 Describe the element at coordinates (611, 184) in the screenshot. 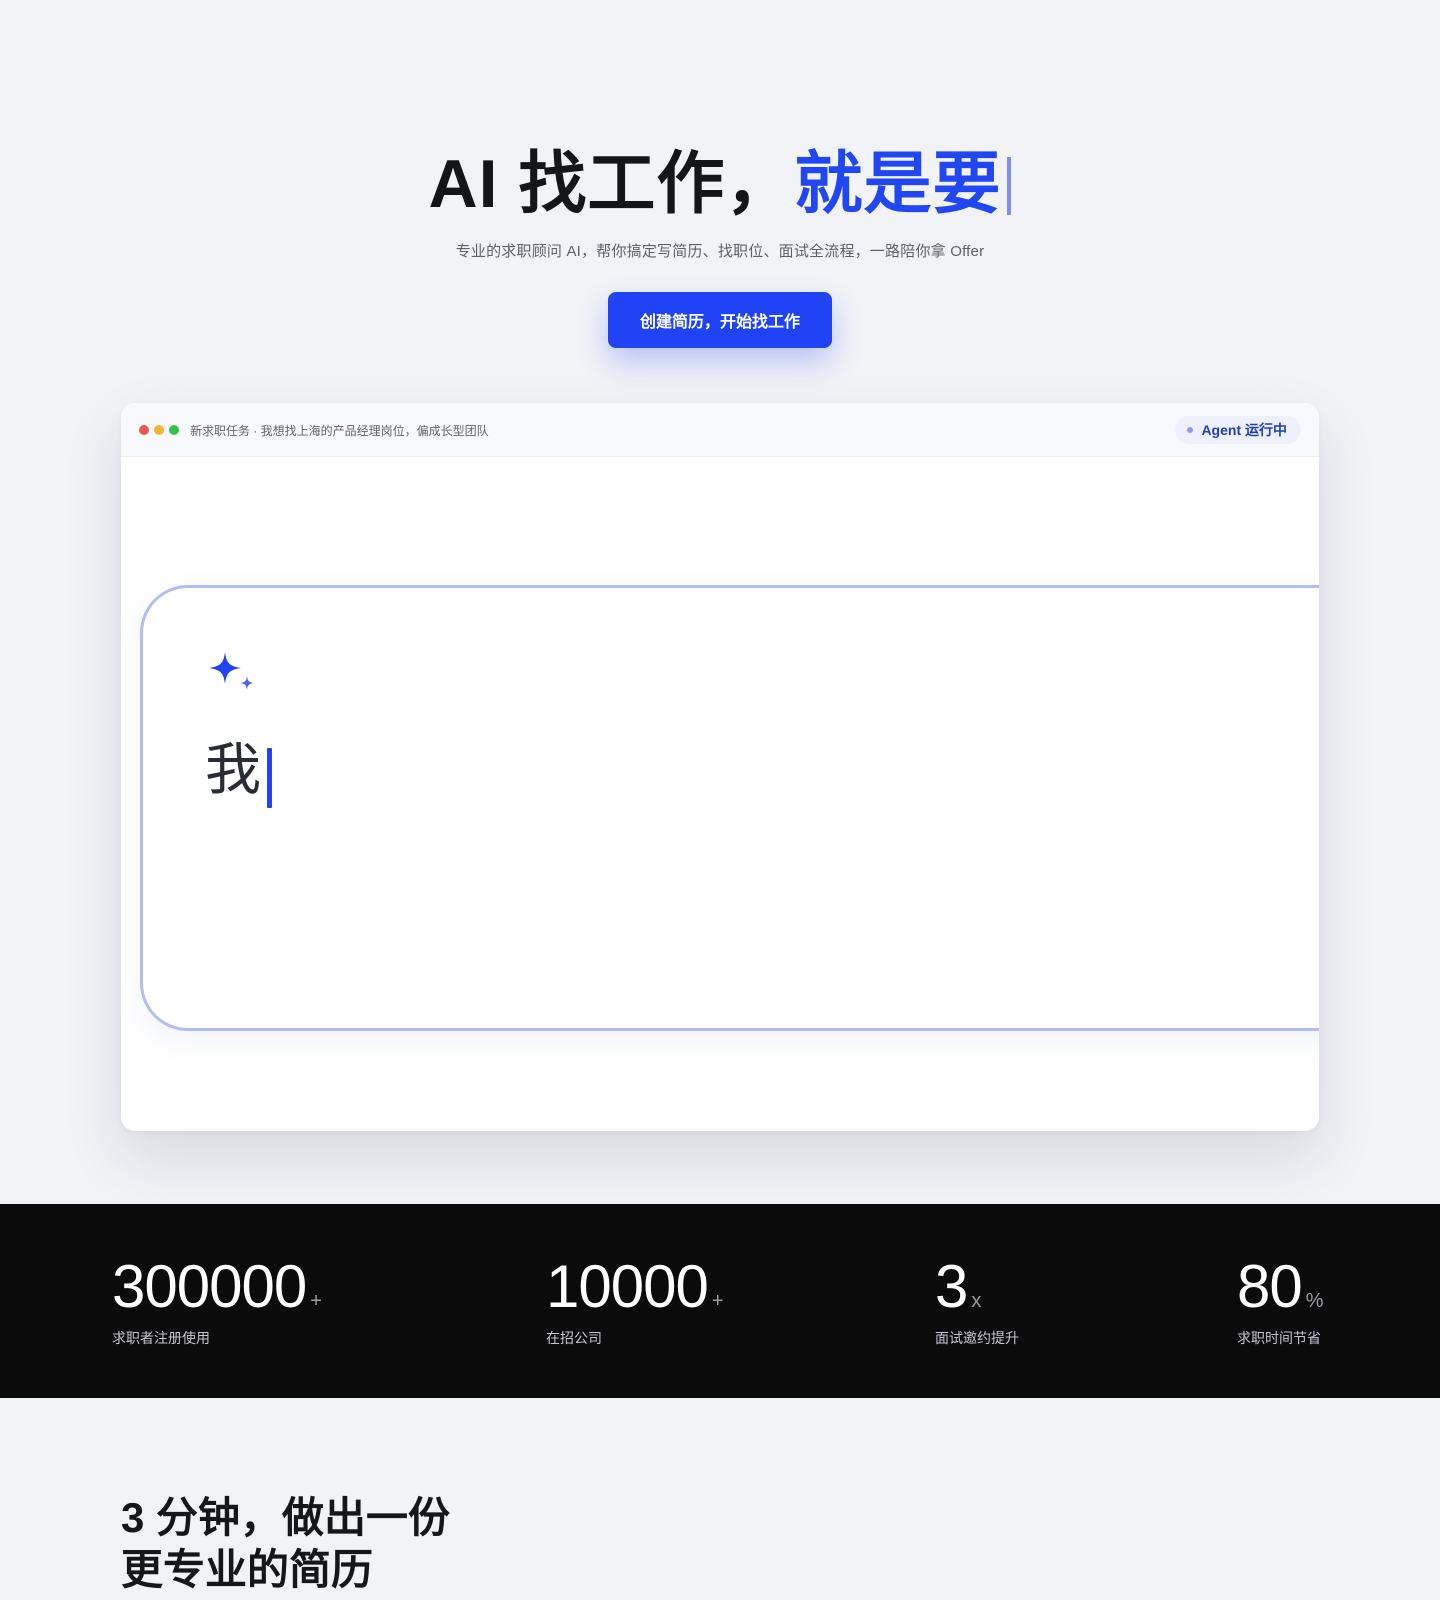

I see `hero-title-main: AI 找工作，` at that location.